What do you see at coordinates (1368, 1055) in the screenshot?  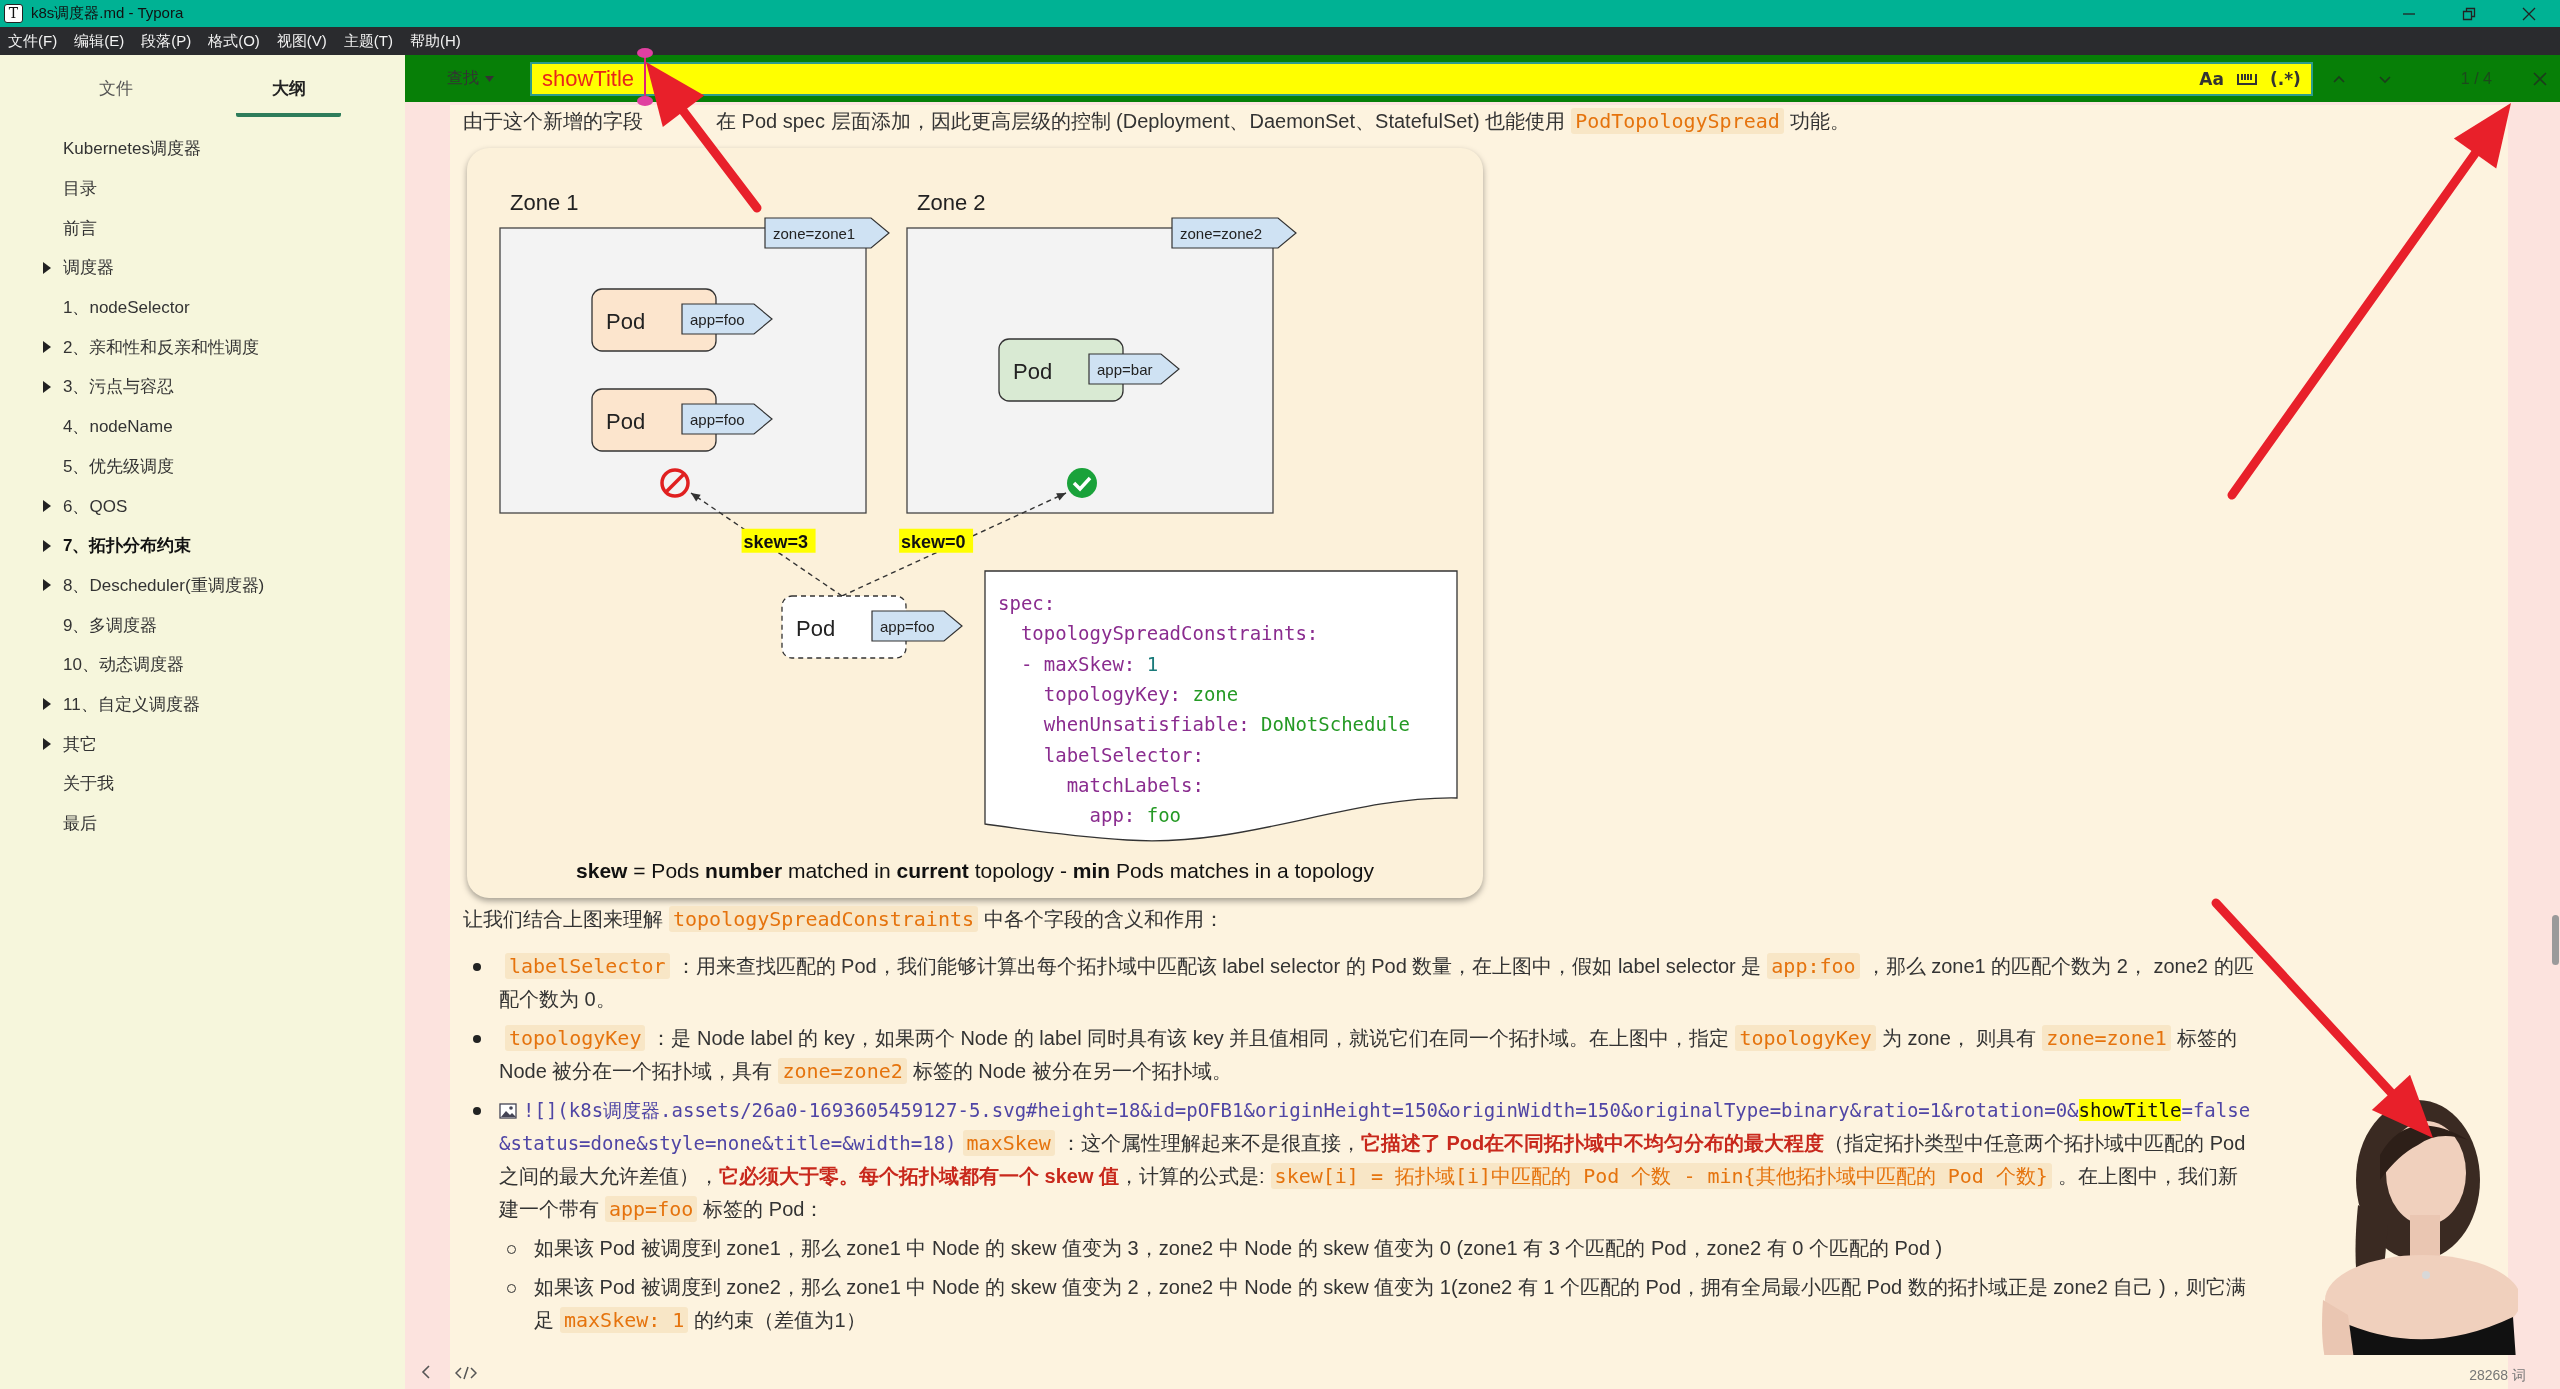 I see `list-item-text: topologyKey ：是 Node label 的 key，如果两个 Node 的 label 同时具有该 key 并且值相同，就说它们在同一个拓扑域。在上图中，指定 topologyKey 为 zone， 则具有 zone=zone1 标签的 Node 被分在一个拓扑域，具有 zone=zone2 标签的 Node 被分在另一个拓扑域。` at bounding box center [1368, 1055].